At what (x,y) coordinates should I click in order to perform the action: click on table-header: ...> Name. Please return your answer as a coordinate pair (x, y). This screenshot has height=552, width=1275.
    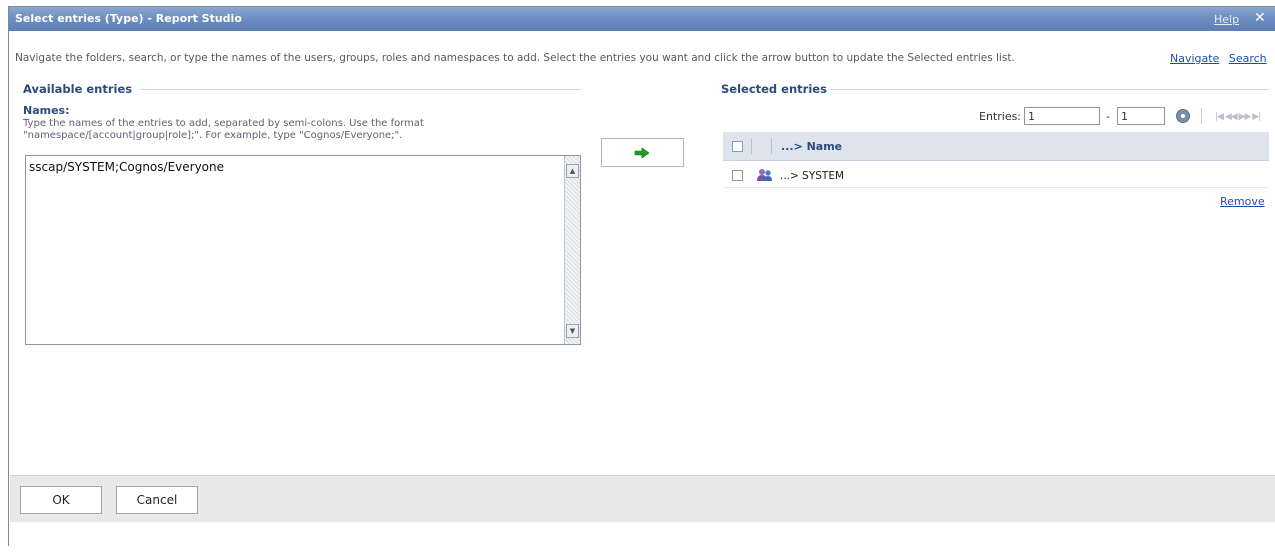
    Looking at the image, I should click on (996, 146).